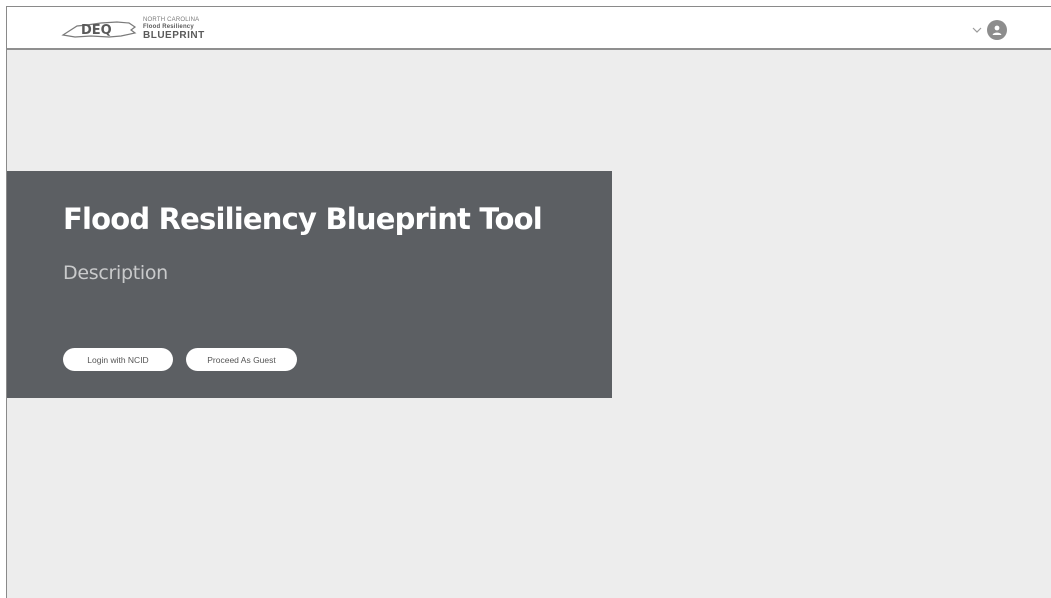 This screenshot has height=598, width=1051. I want to click on proceed-as-guest-button: Proceed As Guest, so click(241, 359).